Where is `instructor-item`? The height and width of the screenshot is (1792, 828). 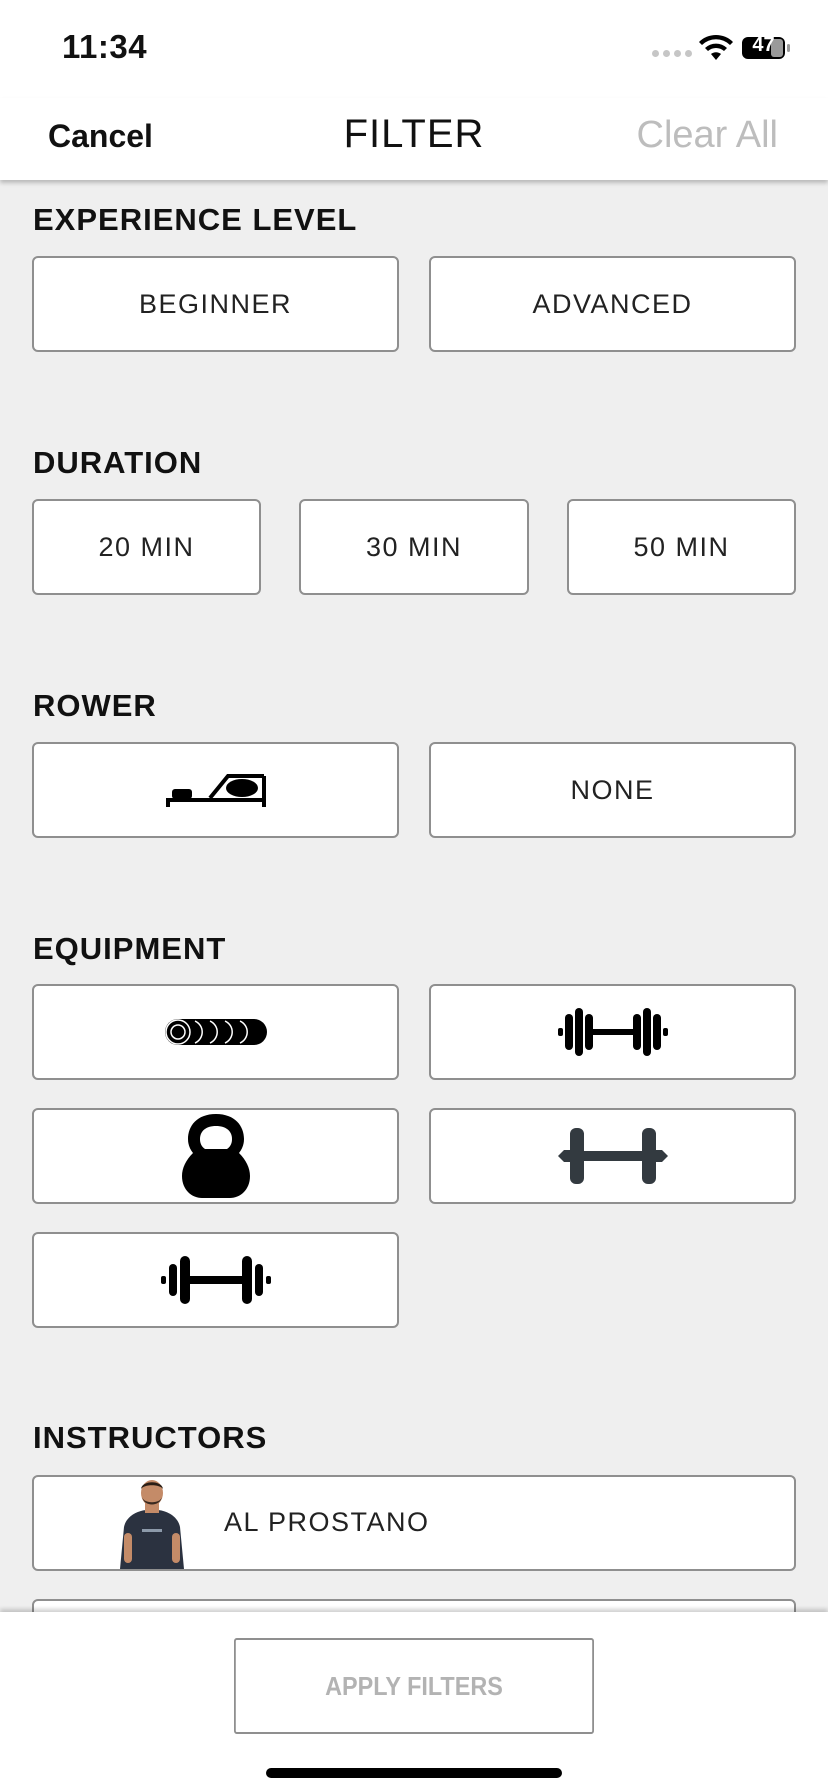
instructor-item is located at coordinates (414, 1605).